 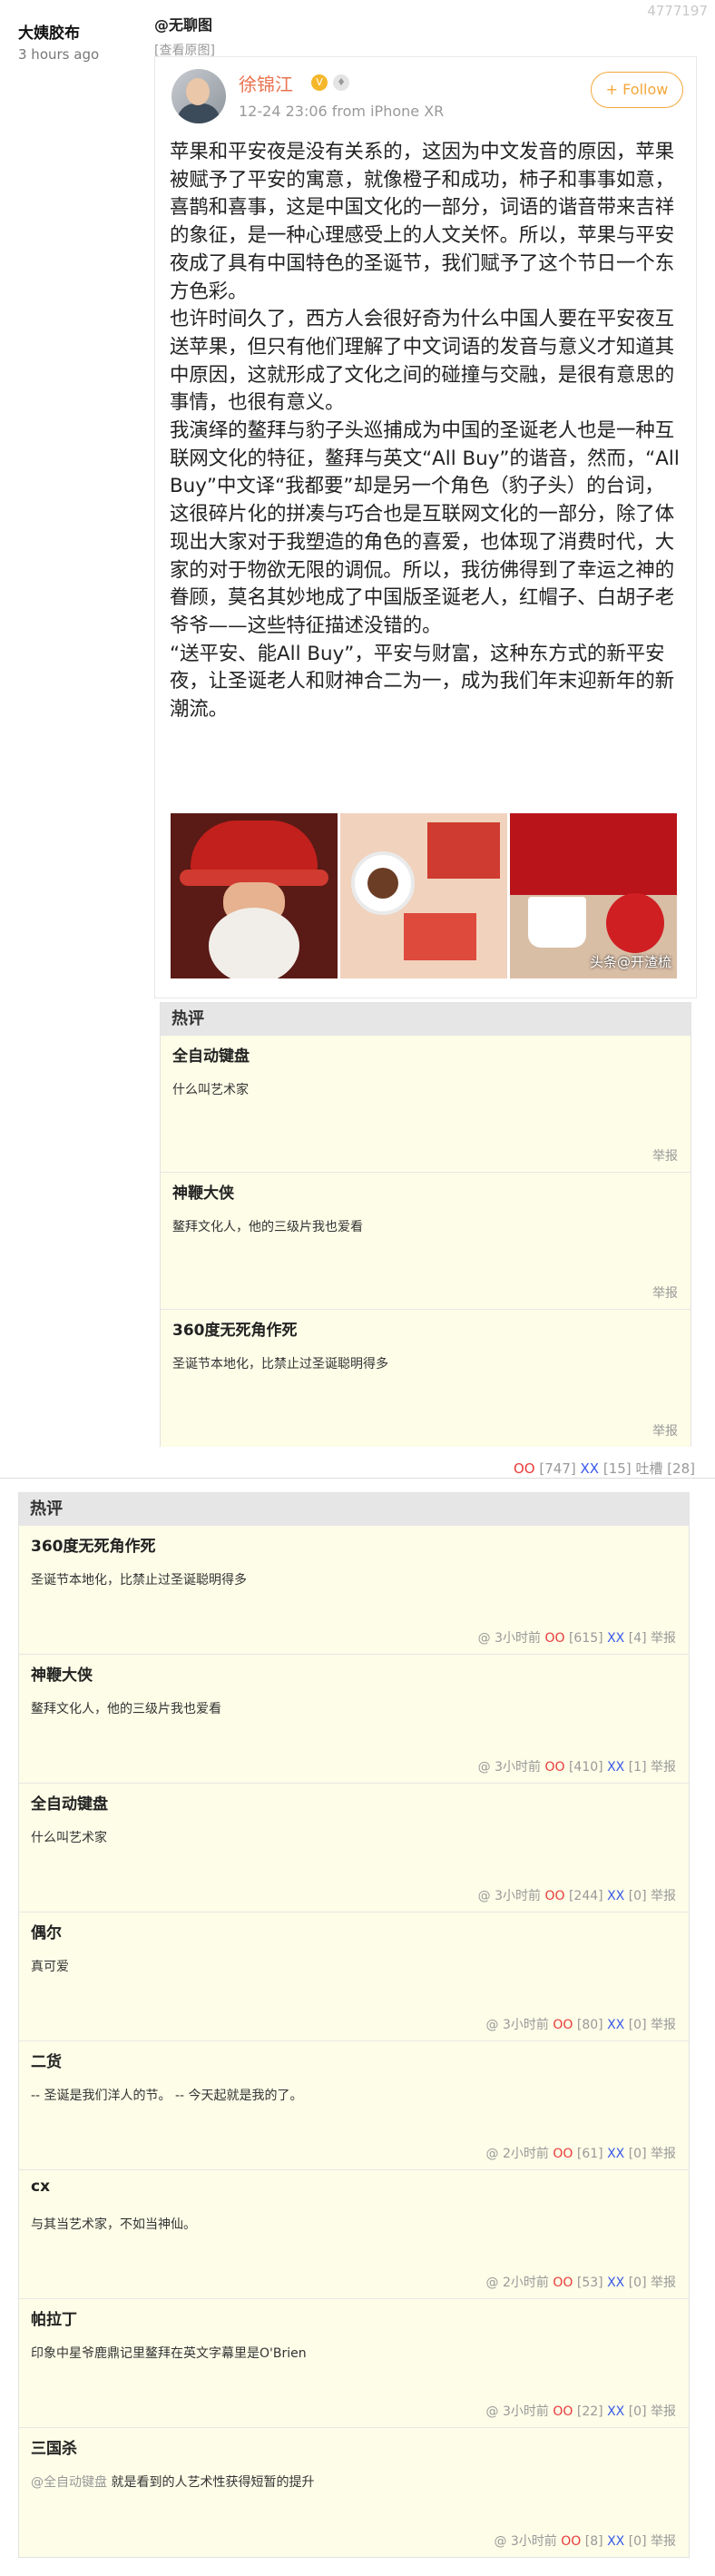 I want to click on author-block: 大姨胶布 3 hours ago, so click(x=58, y=41).